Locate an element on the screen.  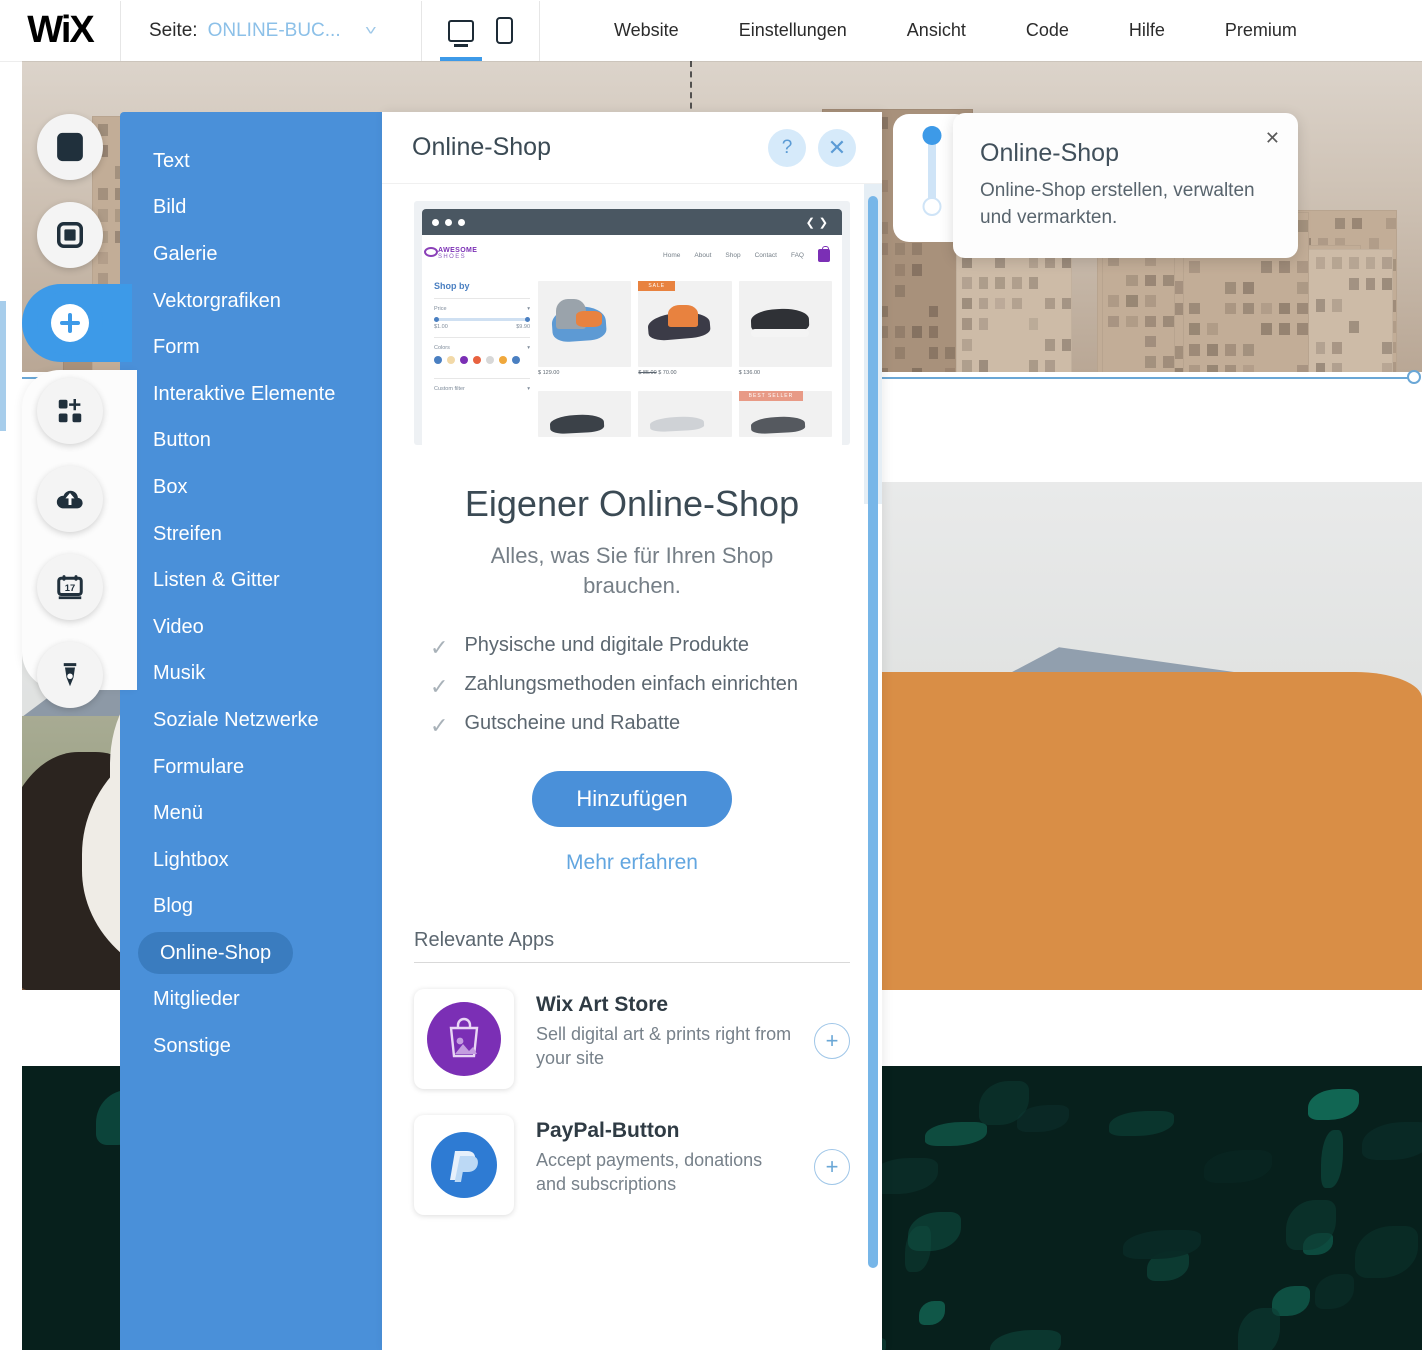
mockup-nav-about: About is located at coordinates (703, 255).